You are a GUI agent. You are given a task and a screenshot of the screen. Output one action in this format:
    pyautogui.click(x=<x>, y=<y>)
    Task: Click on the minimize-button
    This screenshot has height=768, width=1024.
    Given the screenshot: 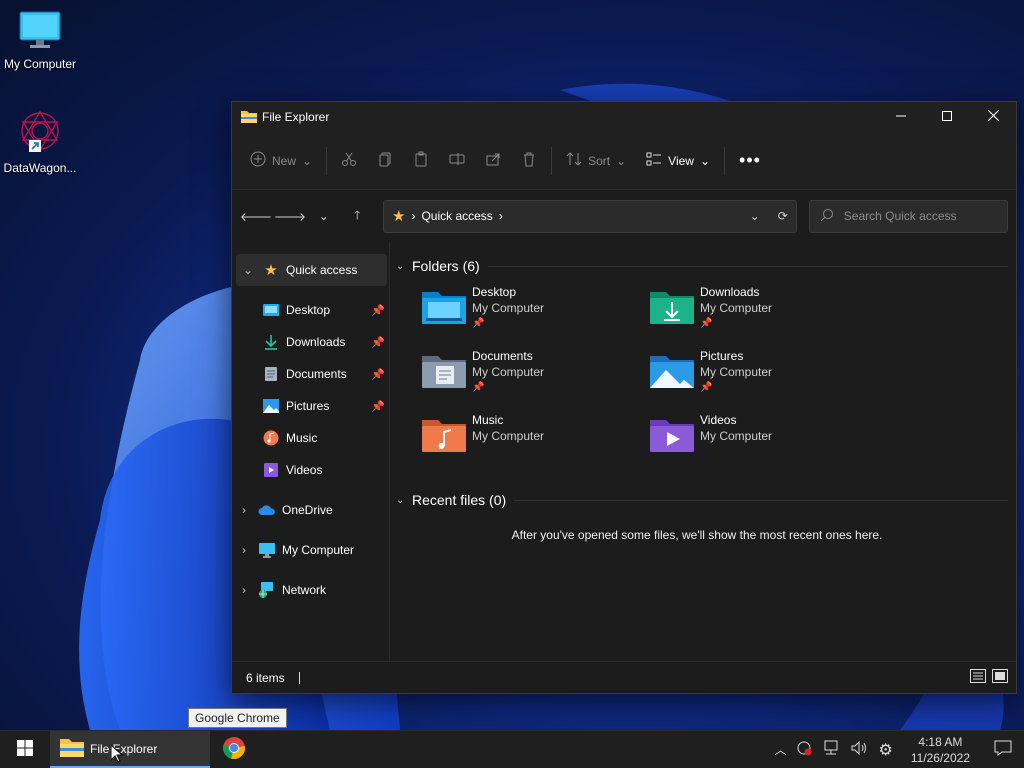 What is the action you would take?
    pyautogui.click(x=901, y=117)
    